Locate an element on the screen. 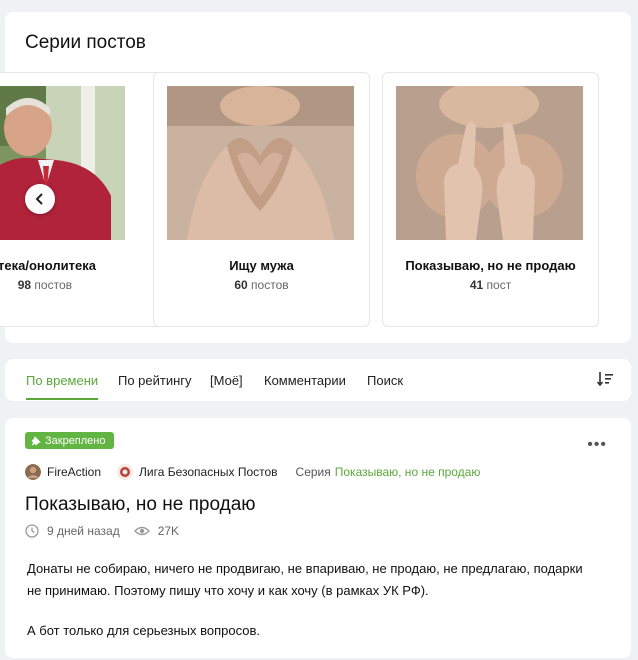 The width and height of the screenshot is (638, 660). chevron-left-icon is located at coordinates (39, 199).